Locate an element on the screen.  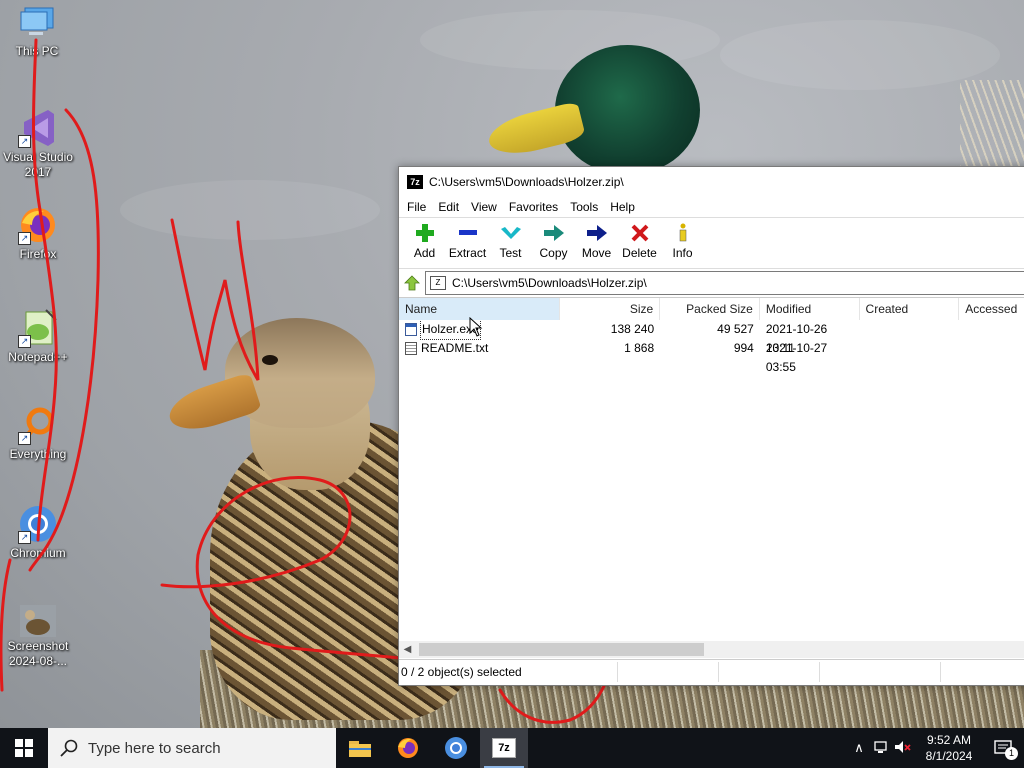
menu-file: File is located at coordinates (416, 207).